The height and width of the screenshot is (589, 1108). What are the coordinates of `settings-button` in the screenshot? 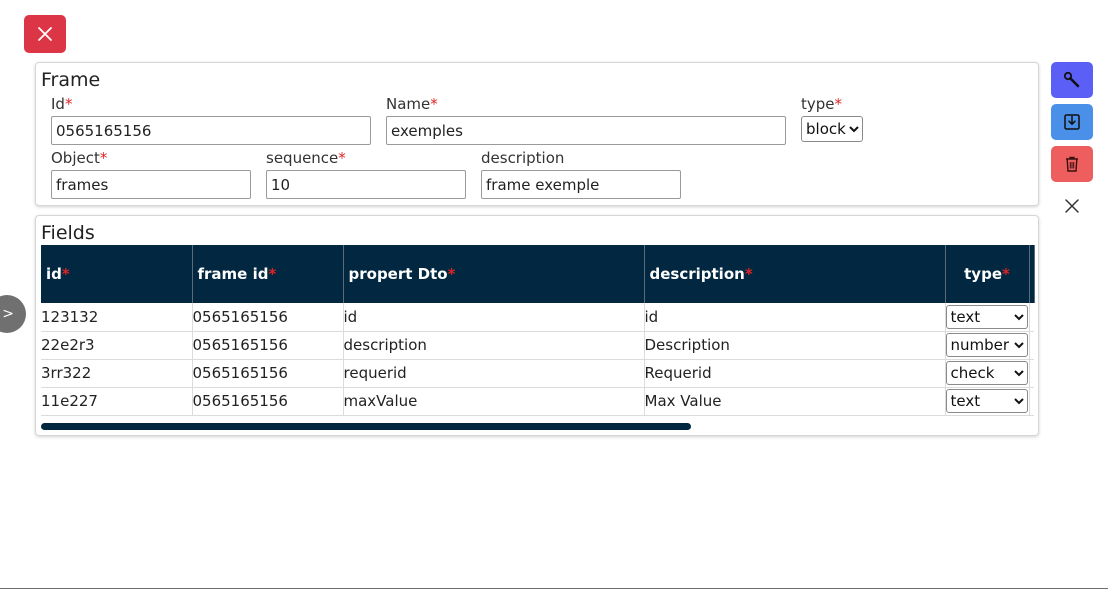 It's located at (1072, 80).